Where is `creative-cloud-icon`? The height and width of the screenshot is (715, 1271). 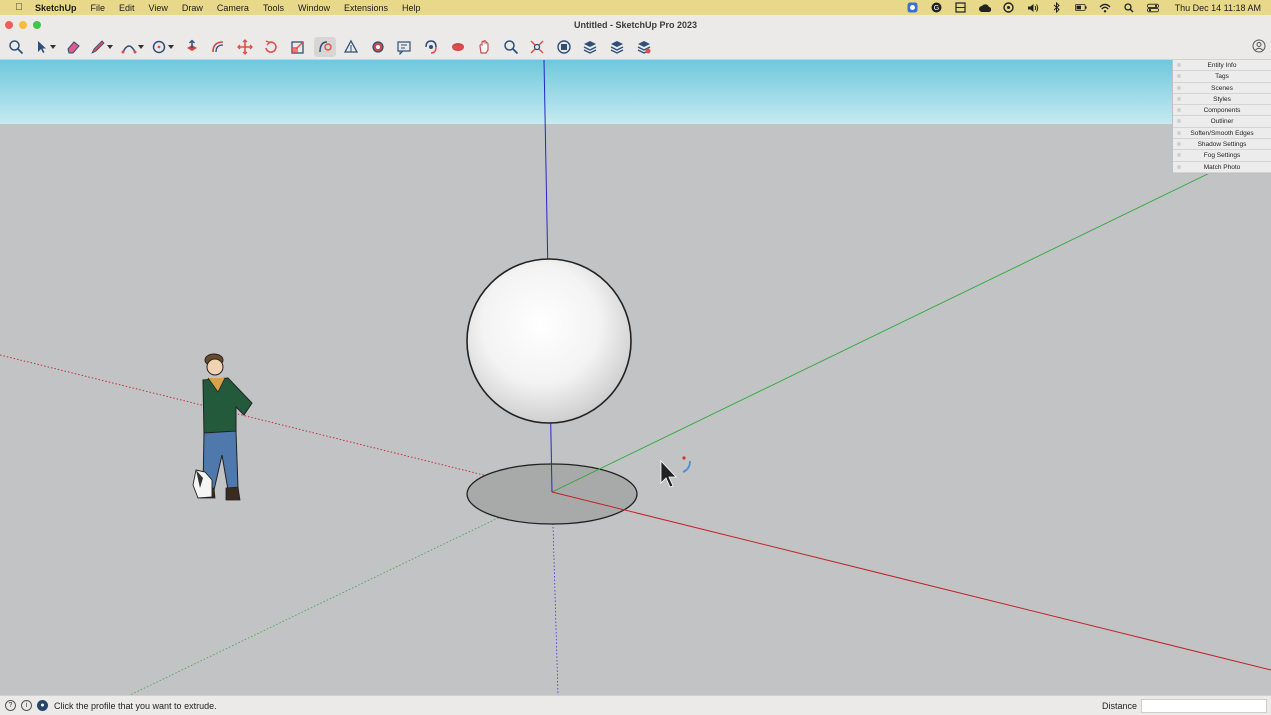
creative-cloud-icon is located at coordinates (984, 8).